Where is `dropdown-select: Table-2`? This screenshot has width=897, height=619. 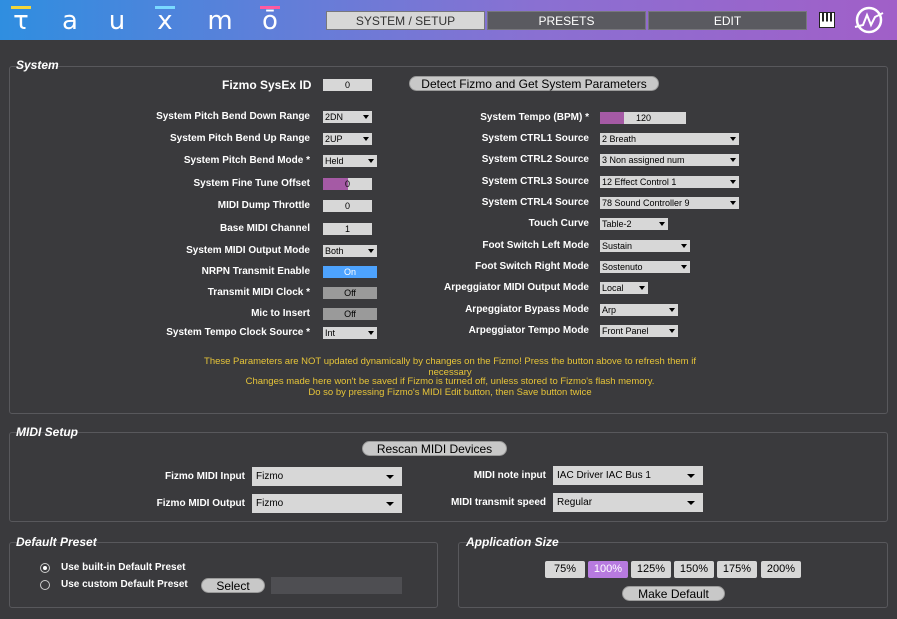
dropdown-select: Table-2 is located at coordinates (634, 224).